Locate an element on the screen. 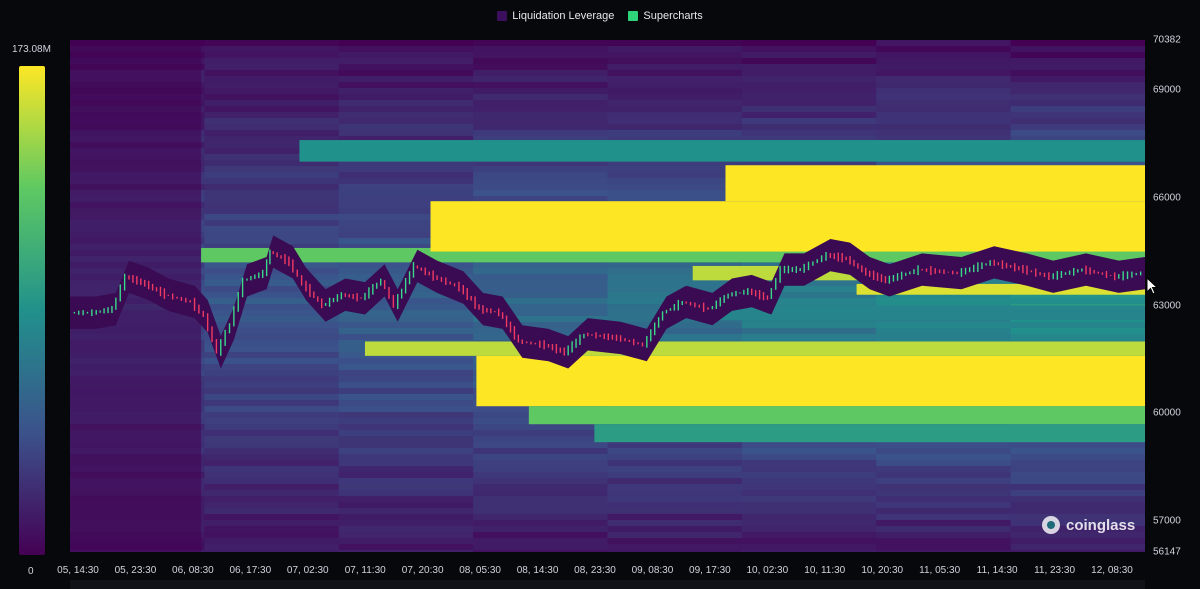 The width and height of the screenshot is (1200, 589). x-tick-label: 05, 14:30 is located at coordinates (78, 570).